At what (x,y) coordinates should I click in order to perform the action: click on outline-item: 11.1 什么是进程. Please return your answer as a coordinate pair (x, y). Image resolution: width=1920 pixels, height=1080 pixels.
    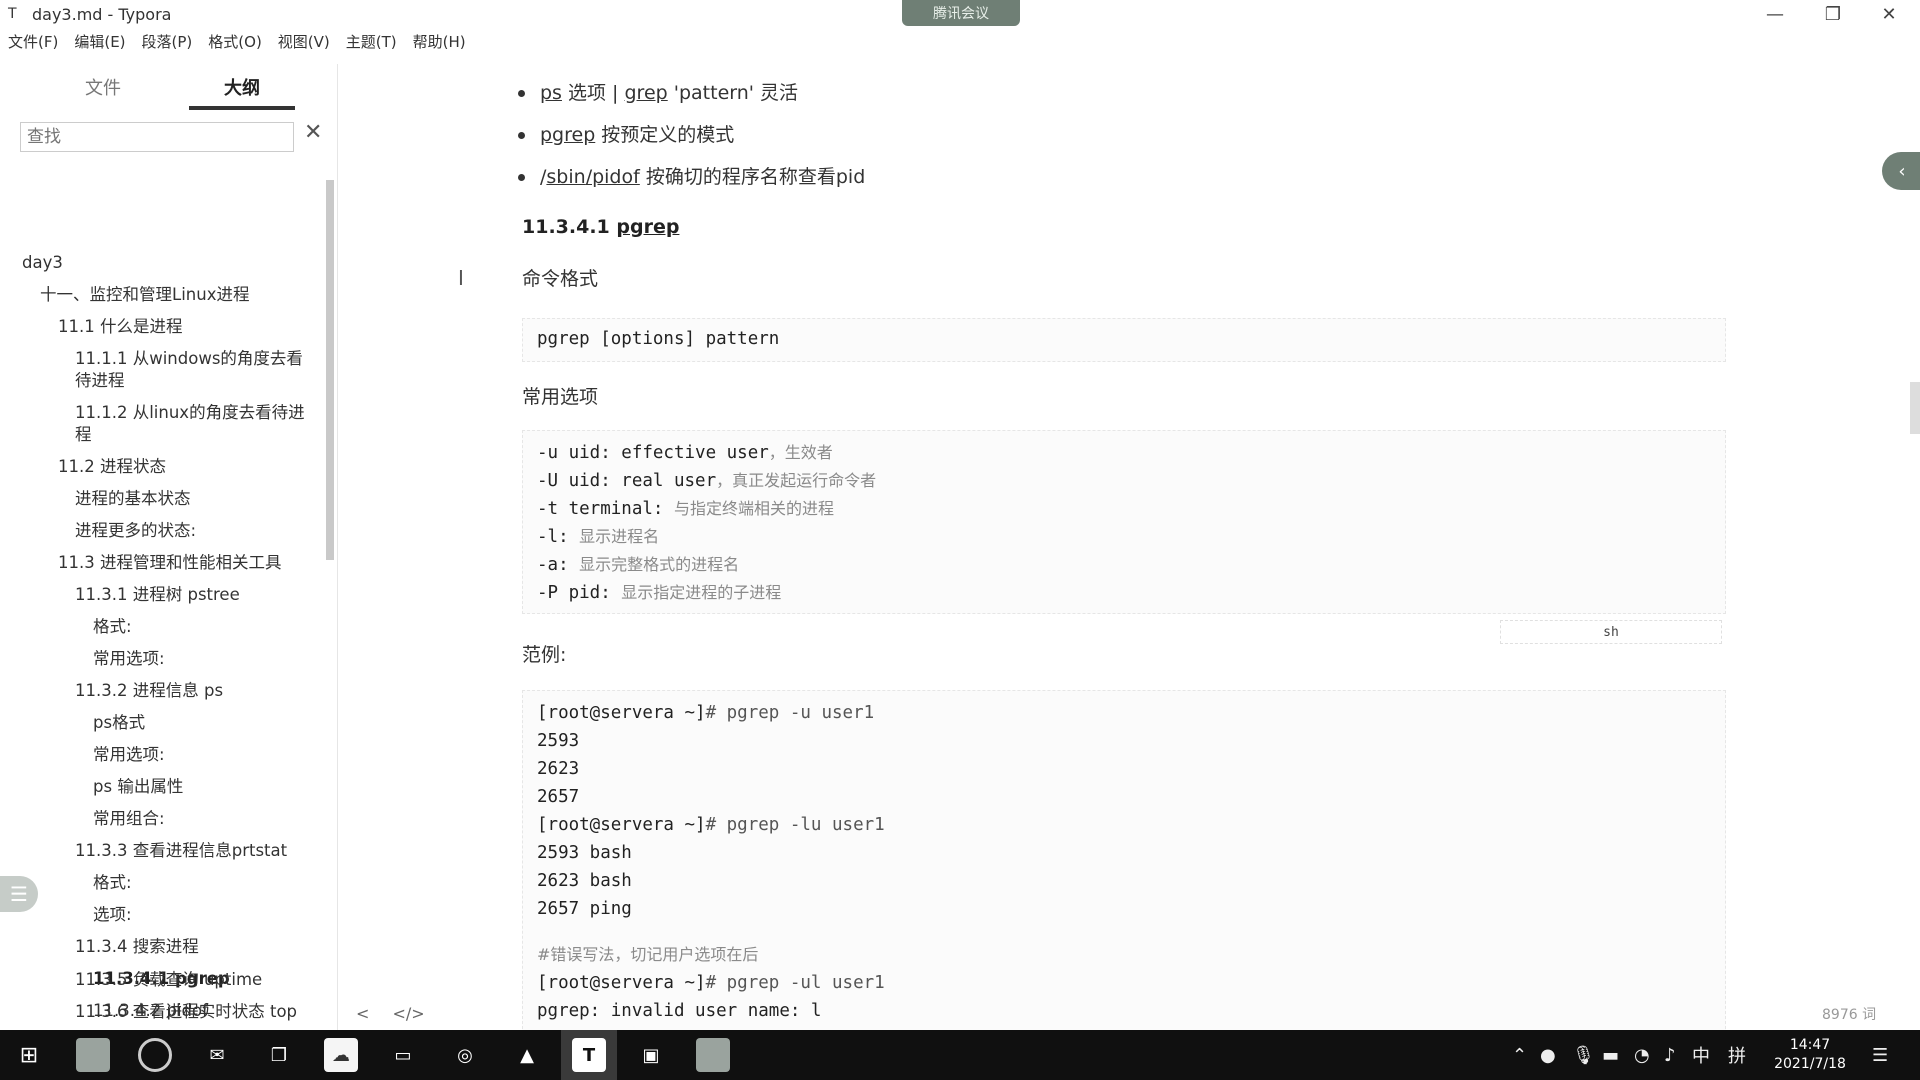
    Looking at the image, I should click on (183, 327).